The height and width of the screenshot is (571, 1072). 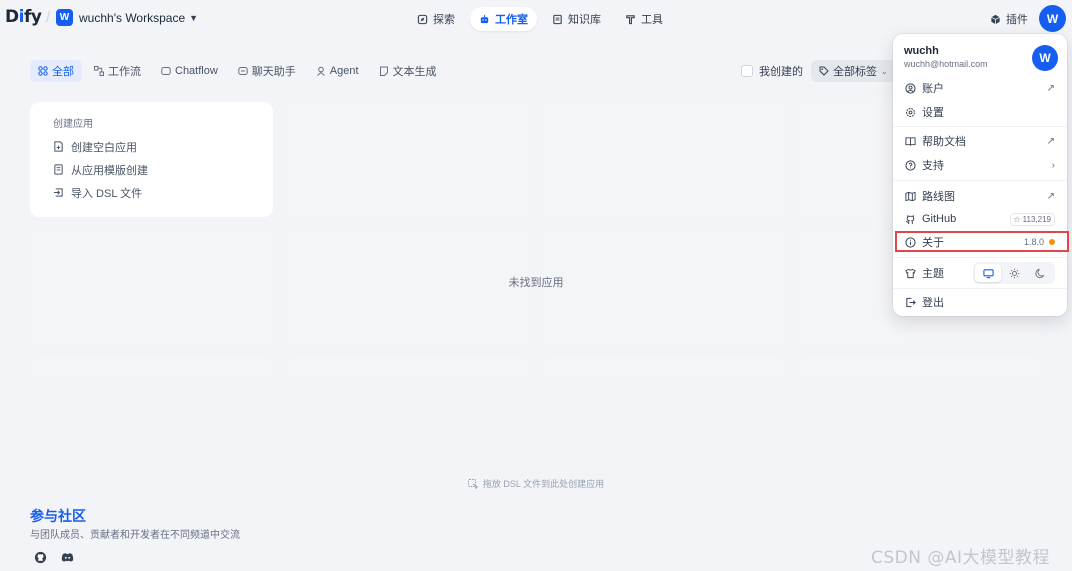 I want to click on menu-item-roadmap: 路线图 ↗, so click(x=980, y=196).